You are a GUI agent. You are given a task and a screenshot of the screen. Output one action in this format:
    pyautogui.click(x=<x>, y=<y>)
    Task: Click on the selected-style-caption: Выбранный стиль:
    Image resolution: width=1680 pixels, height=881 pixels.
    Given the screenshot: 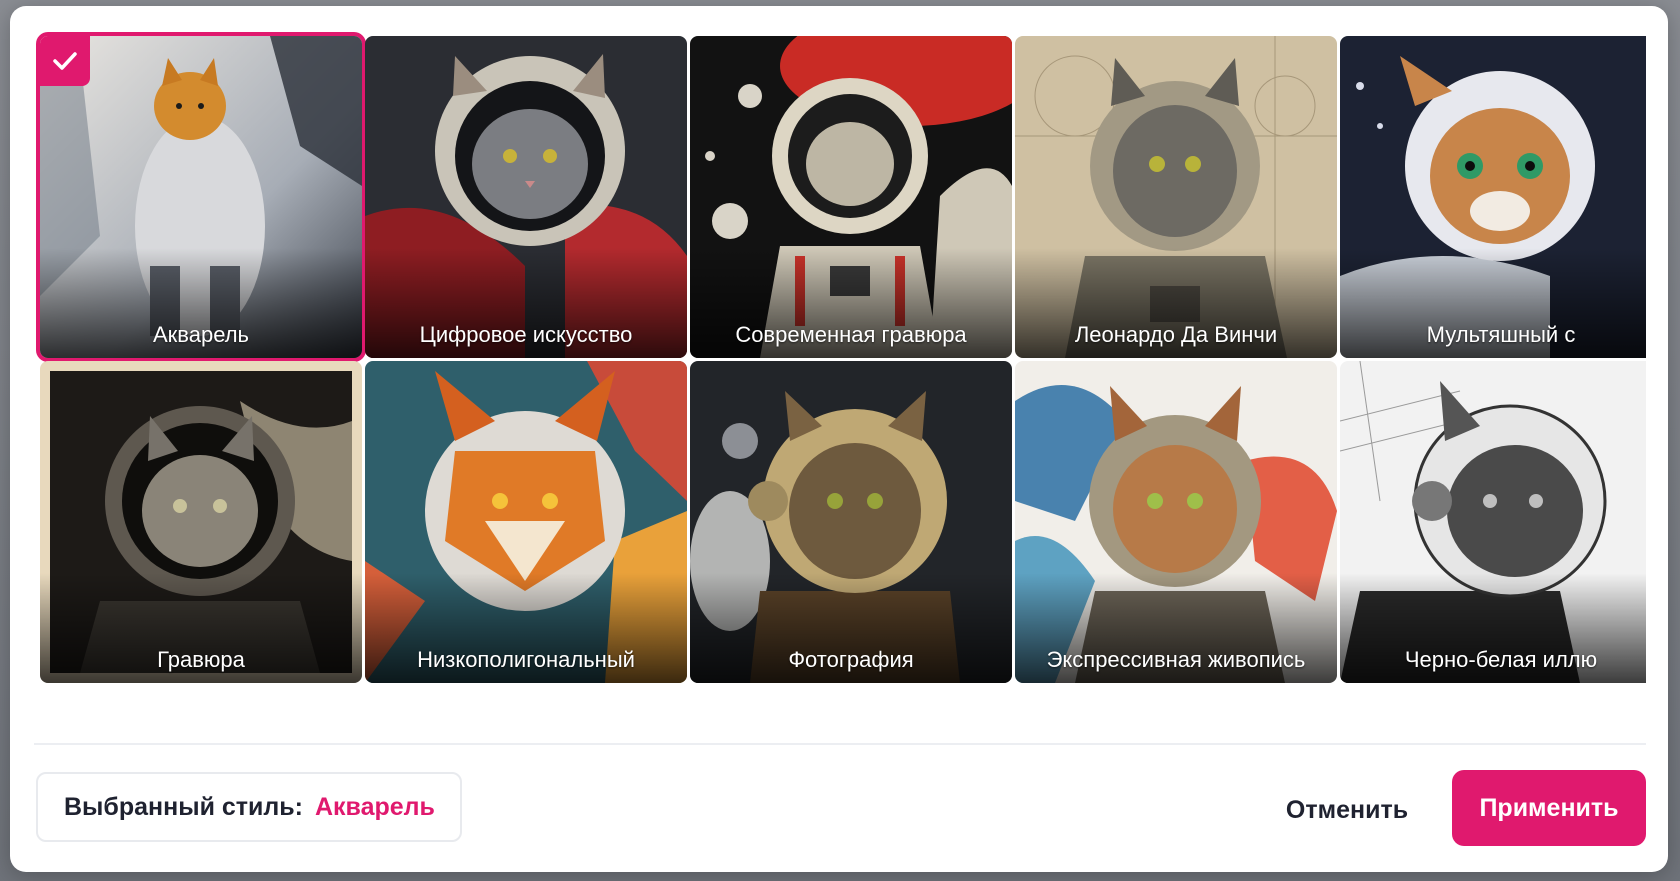 What is the action you would take?
    pyautogui.click(x=183, y=806)
    